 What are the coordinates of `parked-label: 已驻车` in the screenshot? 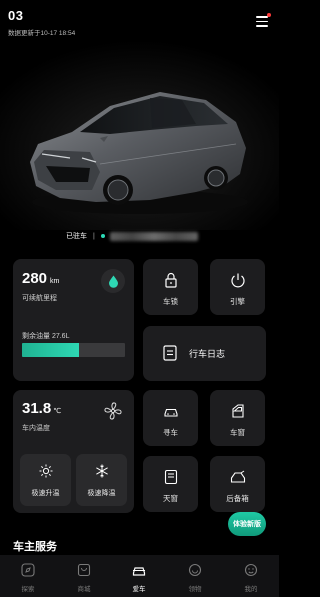 It's located at (76, 236).